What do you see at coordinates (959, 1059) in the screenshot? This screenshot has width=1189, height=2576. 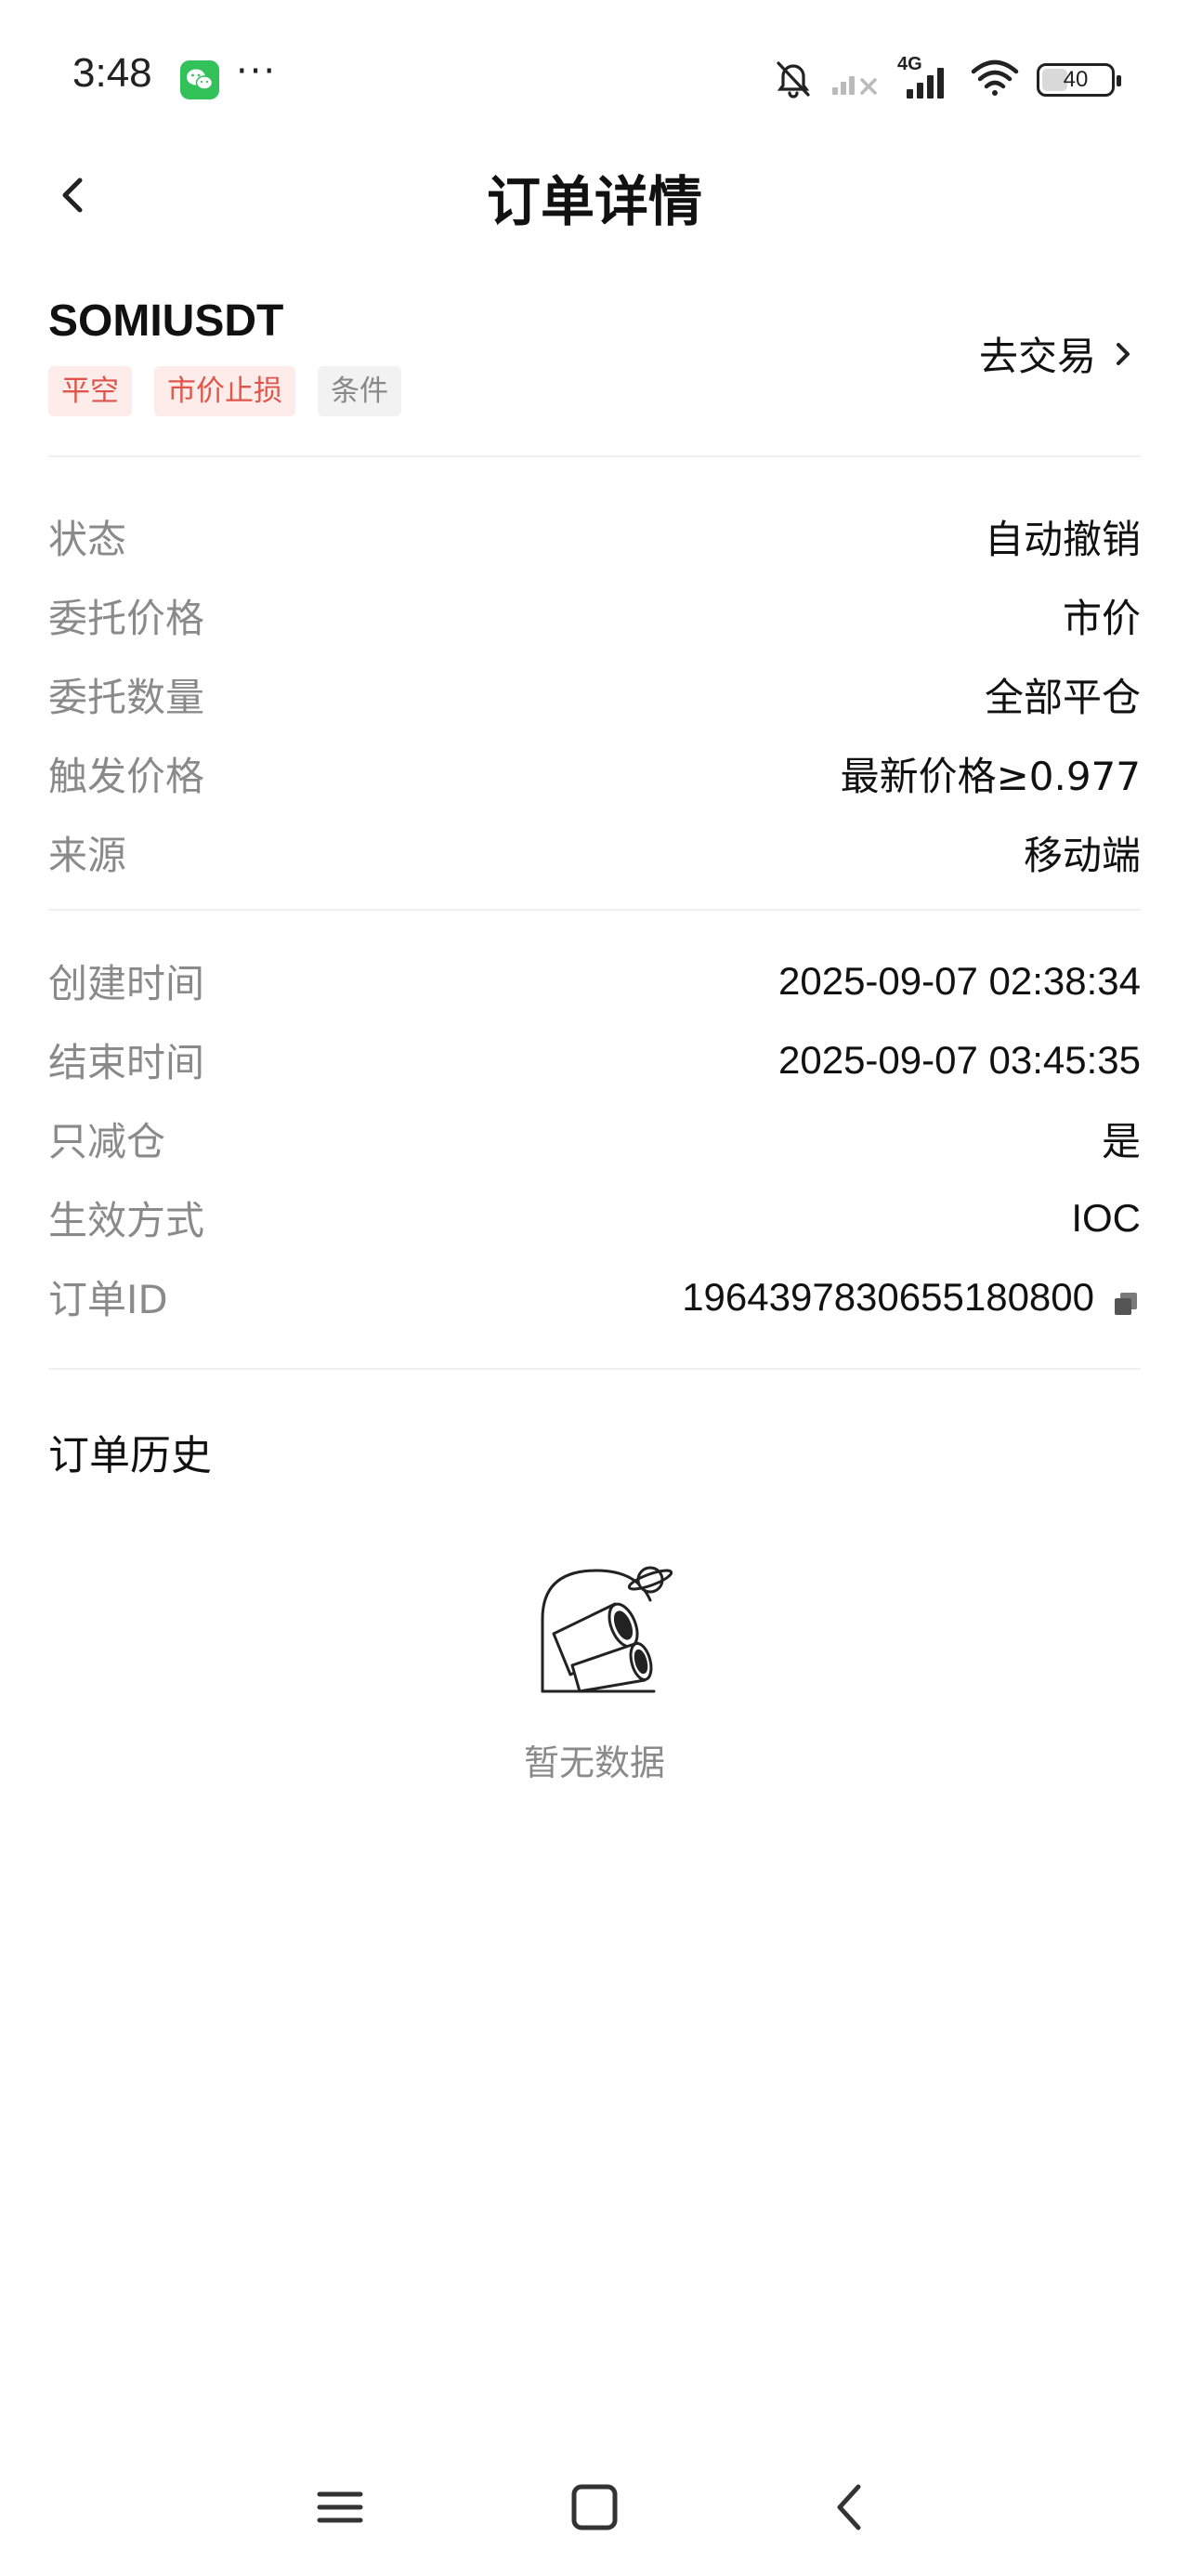 I see `detail-value: 2025-09-07 03:45:35` at bounding box center [959, 1059].